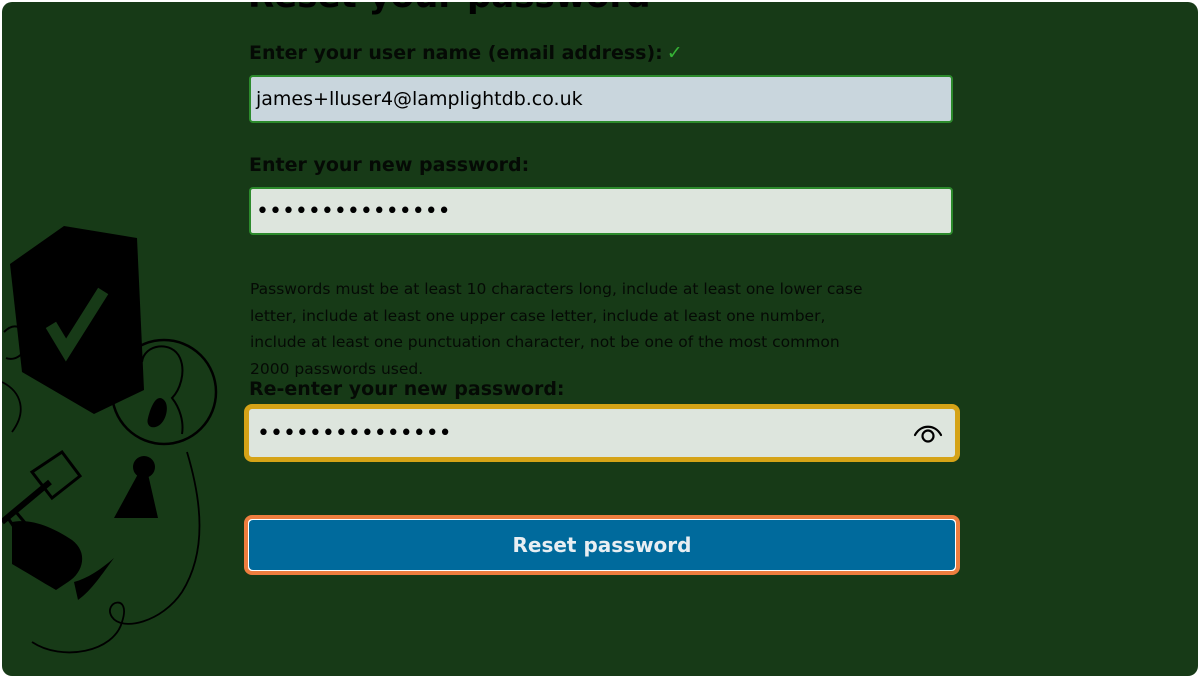  I want to click on reset-password-button: Reset password, so click(602, 545).